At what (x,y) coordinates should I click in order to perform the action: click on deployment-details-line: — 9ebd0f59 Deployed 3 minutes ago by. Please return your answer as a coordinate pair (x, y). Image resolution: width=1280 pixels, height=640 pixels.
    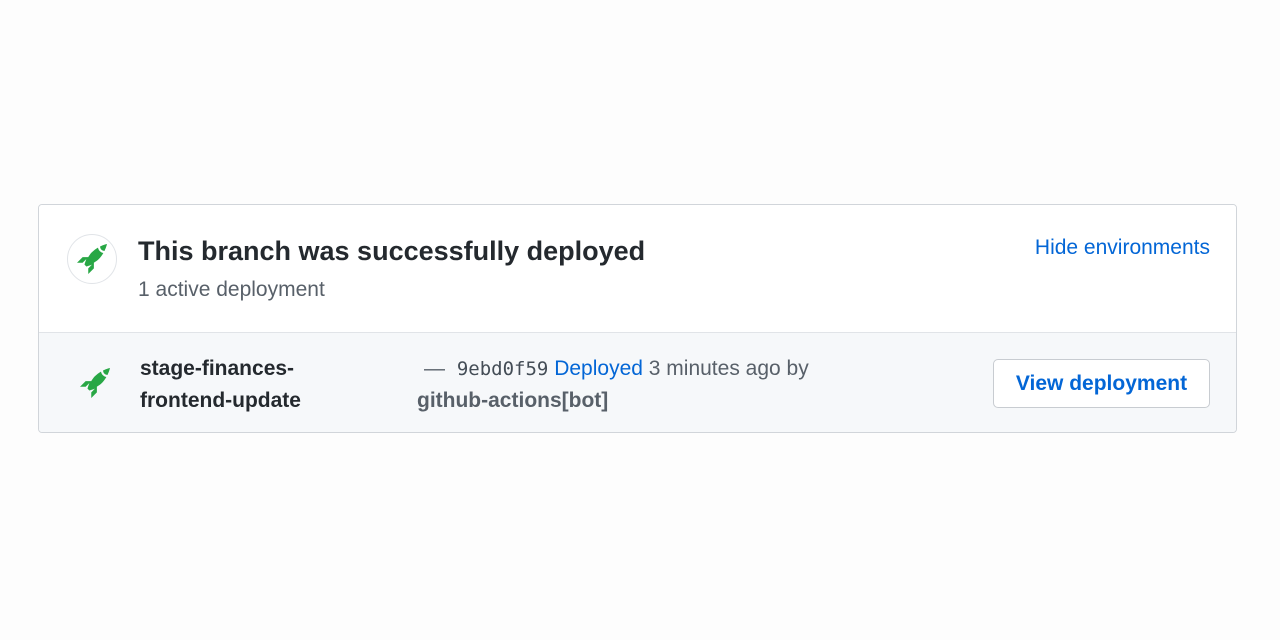
    Looking at the image, I should click on (677, 369).